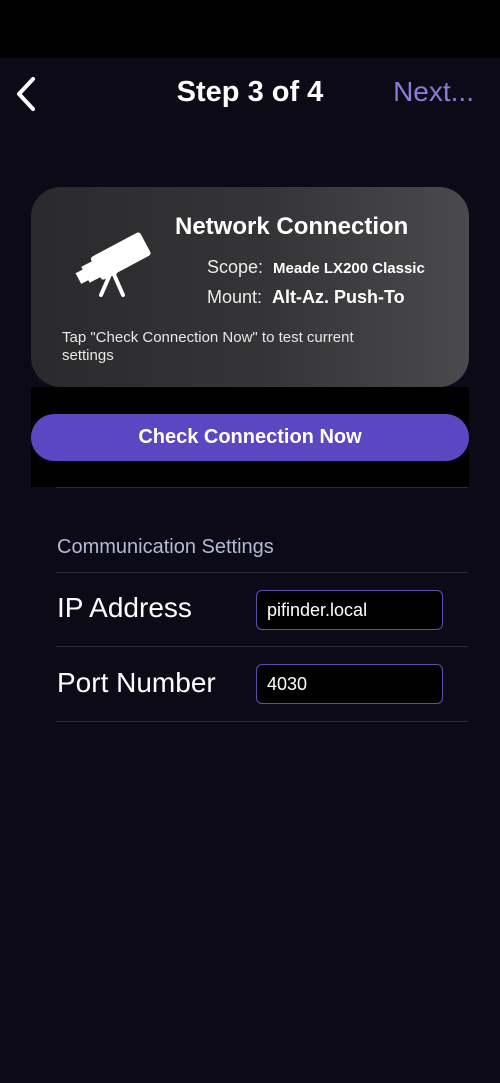  What do you see at coordinates (113, 264) in the screenshot?
I see `telescope-icon` at bounding box center [113, 264].